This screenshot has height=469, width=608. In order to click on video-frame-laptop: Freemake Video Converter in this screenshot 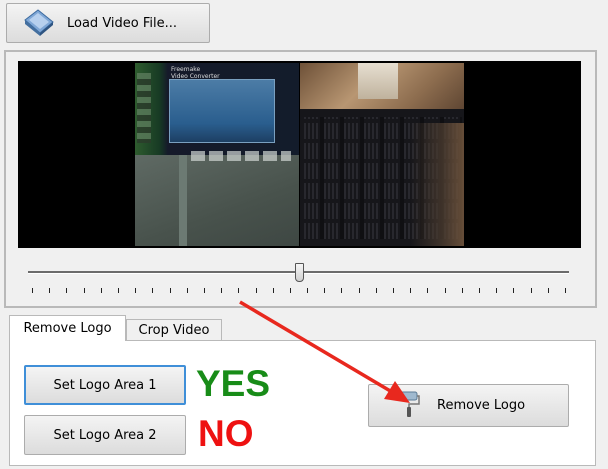, I will do `click(217, 154)`.